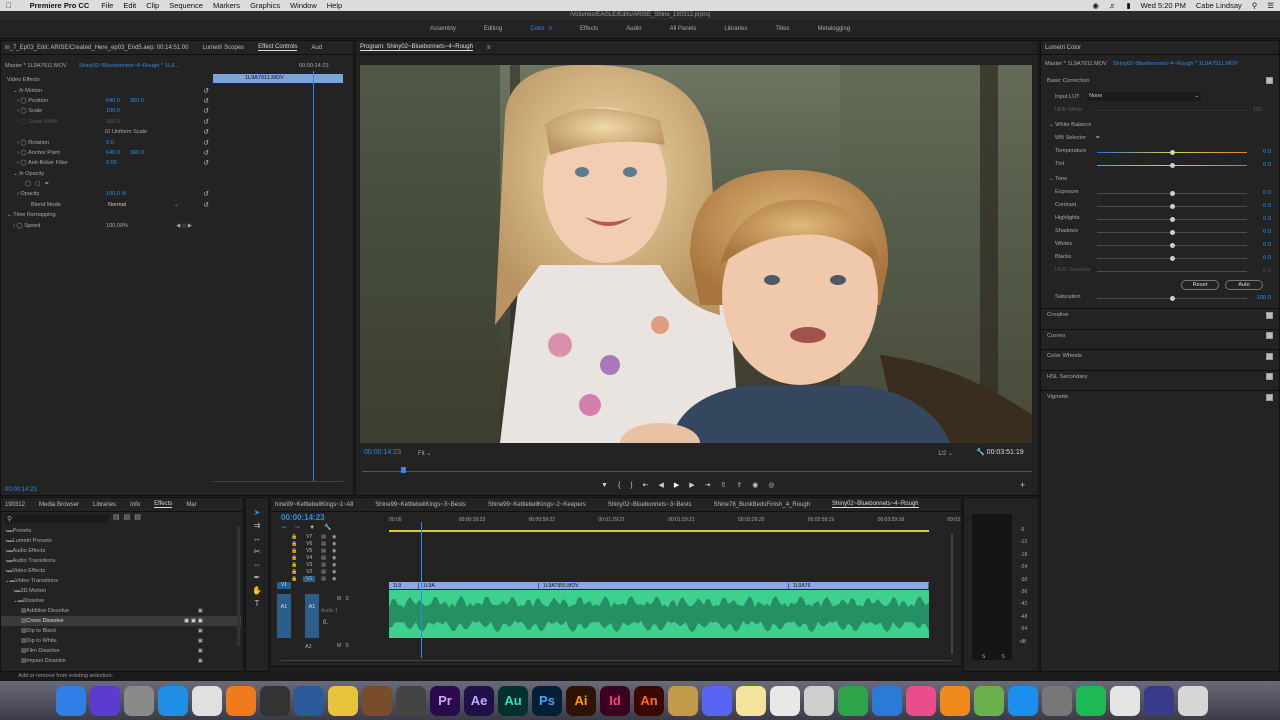  What do you see at coordinates (121, 531) in the screenshot?
I see `effects-tree-item: › ▬ Presets` at bounding box center [121, 531].